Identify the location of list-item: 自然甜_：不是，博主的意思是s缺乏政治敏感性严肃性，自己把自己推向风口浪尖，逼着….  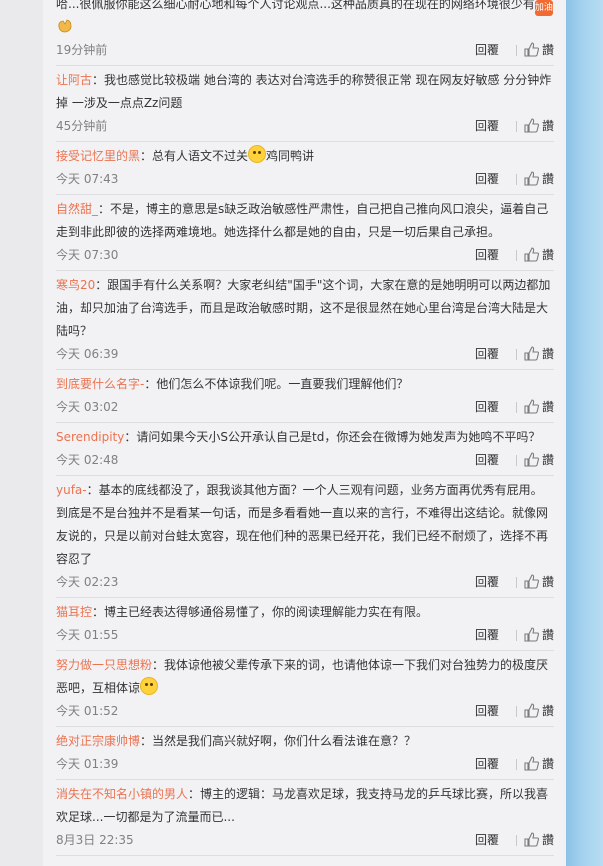
(305, 233).